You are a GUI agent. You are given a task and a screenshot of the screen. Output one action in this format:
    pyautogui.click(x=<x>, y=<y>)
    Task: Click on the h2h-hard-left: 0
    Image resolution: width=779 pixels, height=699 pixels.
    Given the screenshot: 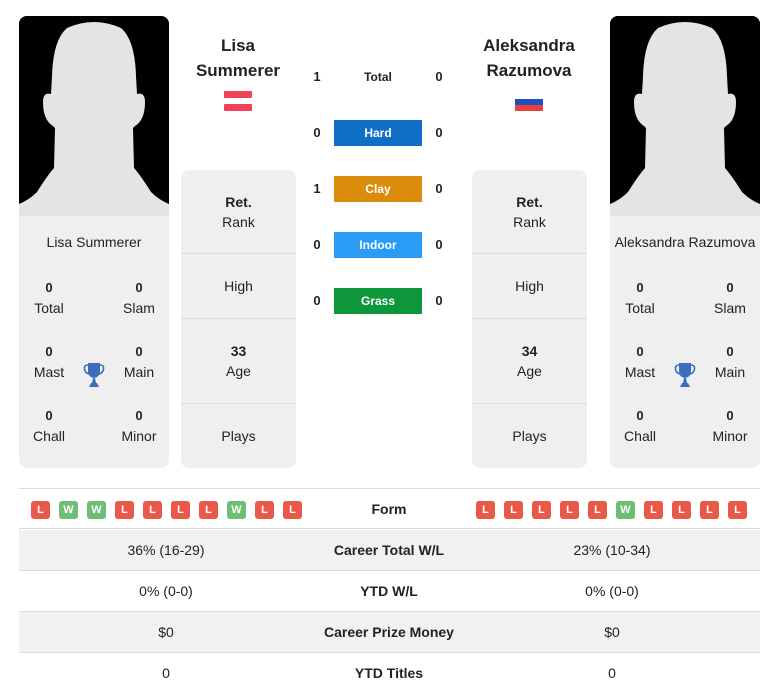 What is the action you would take?
    pyautogui.click(x=317, y=132)
    